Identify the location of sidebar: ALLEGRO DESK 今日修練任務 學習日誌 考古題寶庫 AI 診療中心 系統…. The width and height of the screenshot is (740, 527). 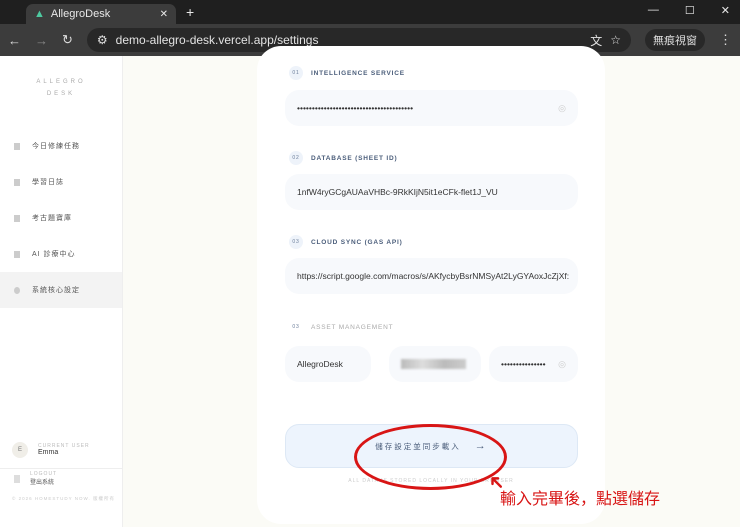
(61, 291).